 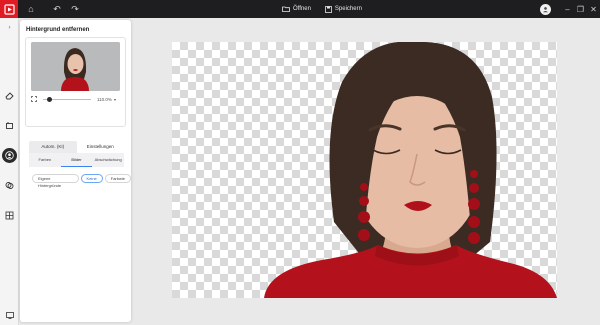 What do you see at coordinates (31, 9) in the screenshot?
I see `home-icon: ⌂` at bounding box center [31, 9].